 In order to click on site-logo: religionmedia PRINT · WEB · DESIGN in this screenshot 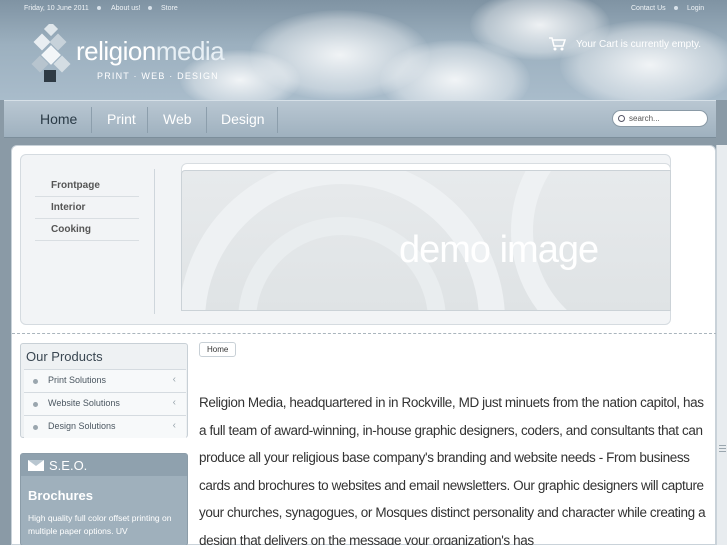, I will do `click(140, 55)`.